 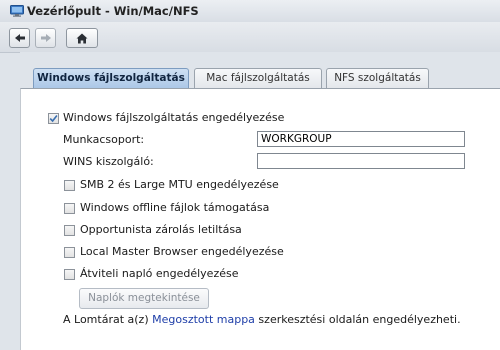 I want to click on transfer-log-label: Átviteli napló engedélyezése, so click(x=159, y=273).